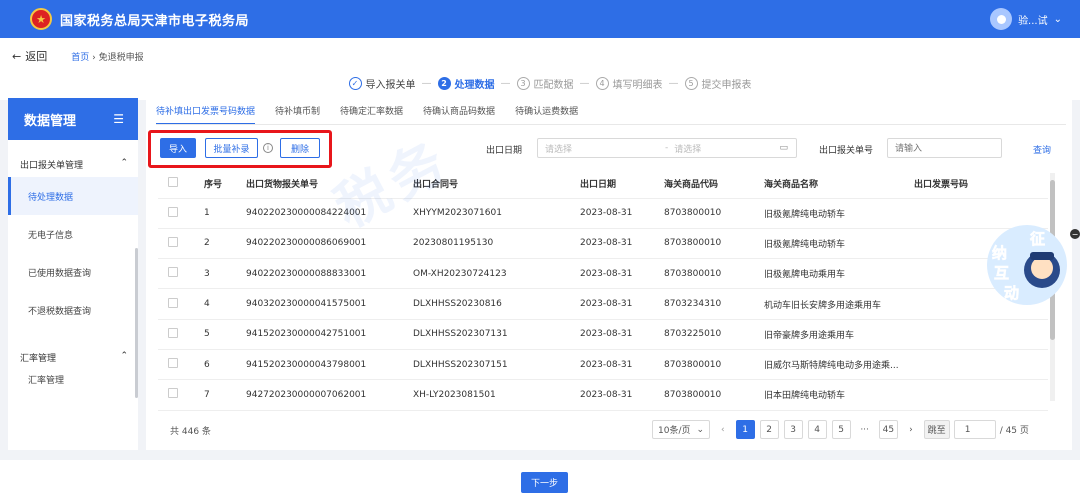 The width and height of the screenshot is (1080, 500). What do you see at coordinates (726, 85) in the screenshot?
I see `step-label: 提交申报表` at bounding box center [726, 85].